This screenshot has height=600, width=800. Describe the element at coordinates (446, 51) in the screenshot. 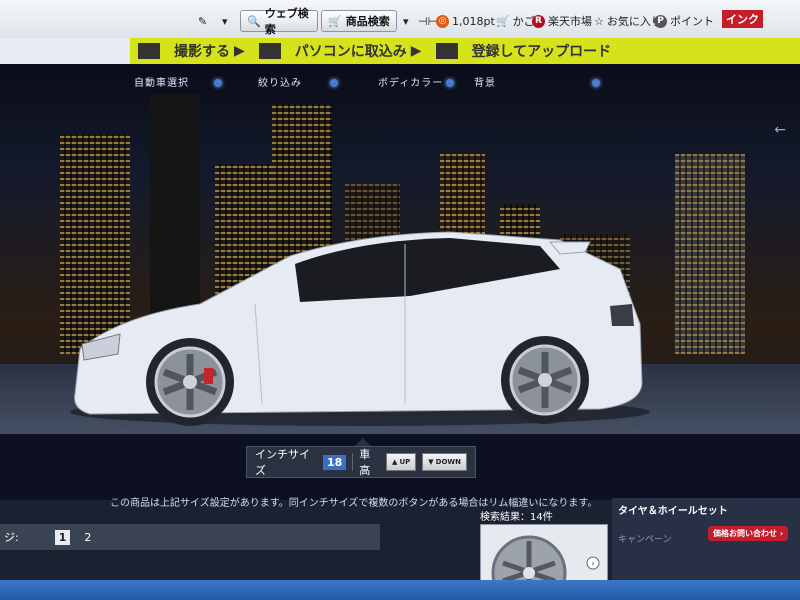

I see `upload-icon` at that location.